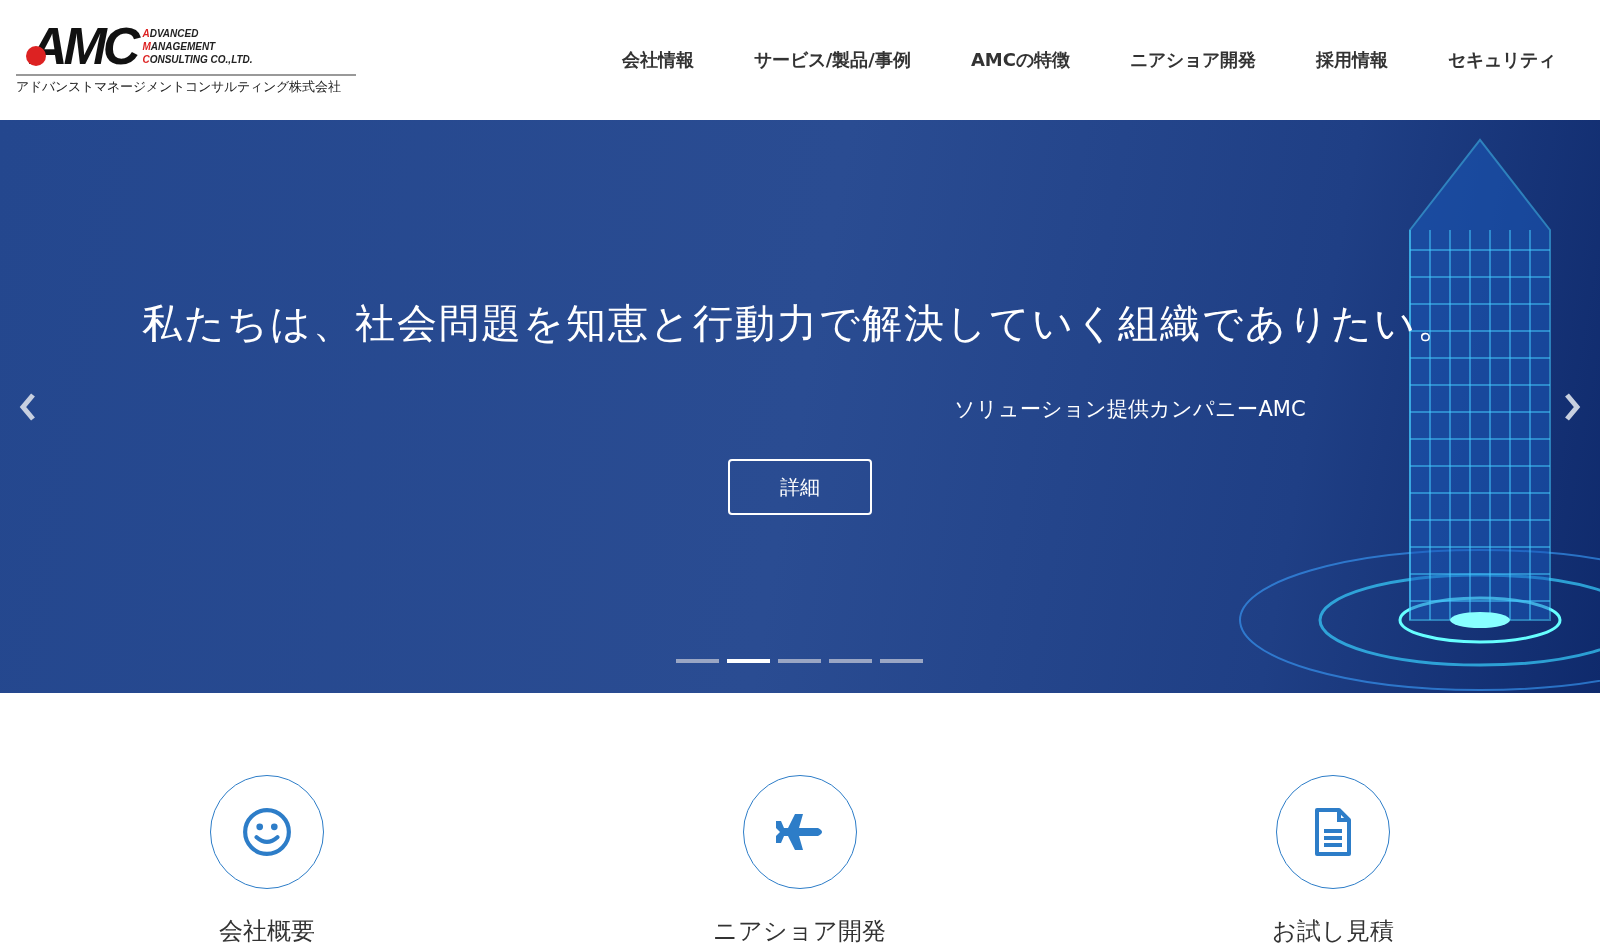 The image size is (1600, 950). Describe the element at coordinates (28, 407) in the screenshot. I see `previous-slide-icon` at that location.